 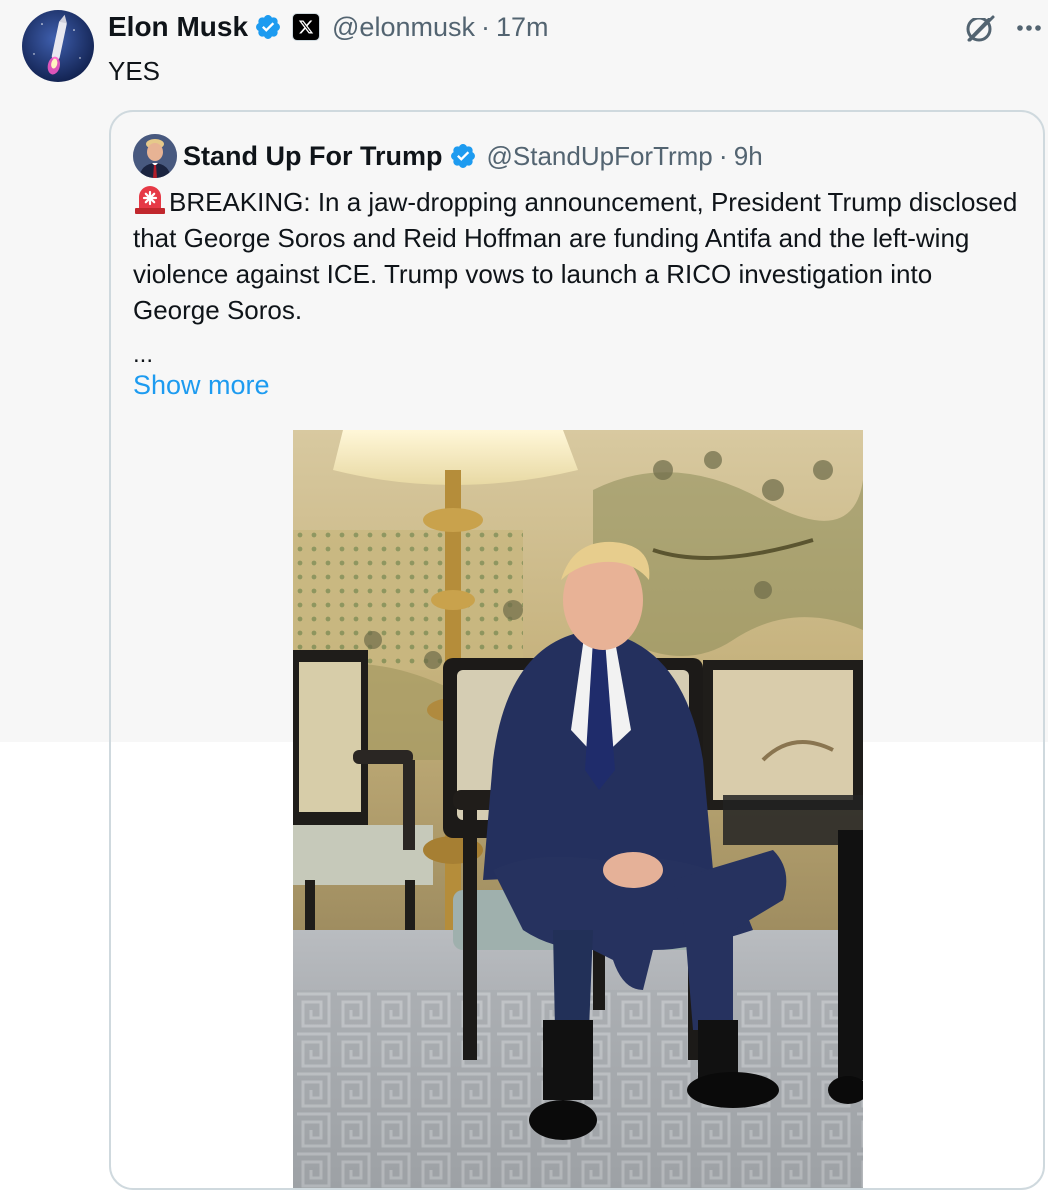 What do you see at coordinates (600, 156) in the screenshot?
I see `quoted-author-handle: @StandUpForTrmp` at bounding box center [600, 156].